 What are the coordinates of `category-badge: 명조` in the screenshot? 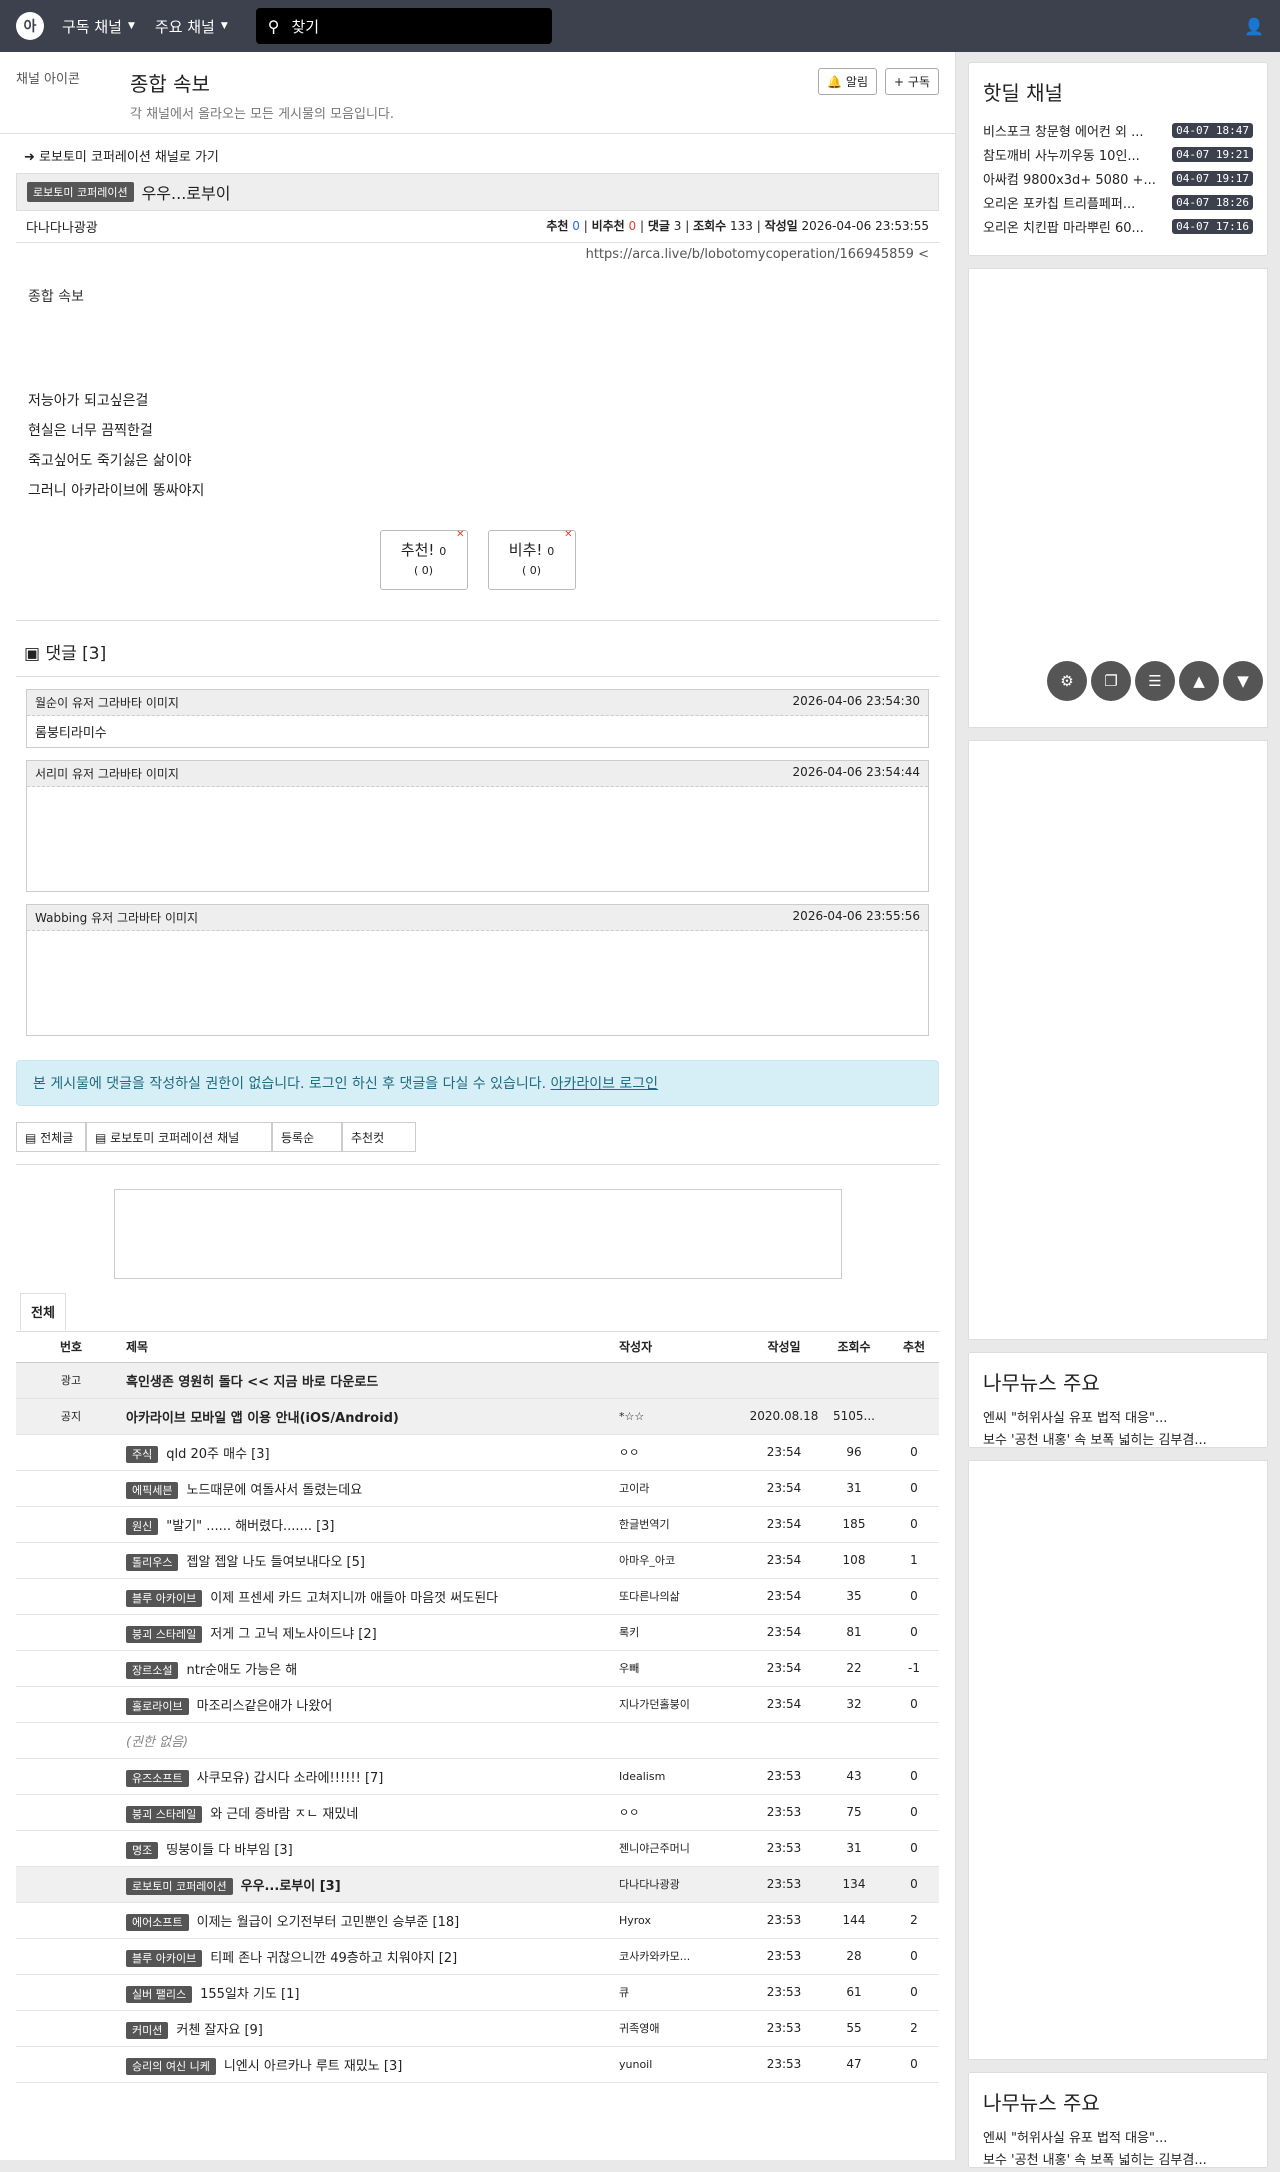 It's located at (142, 1850).